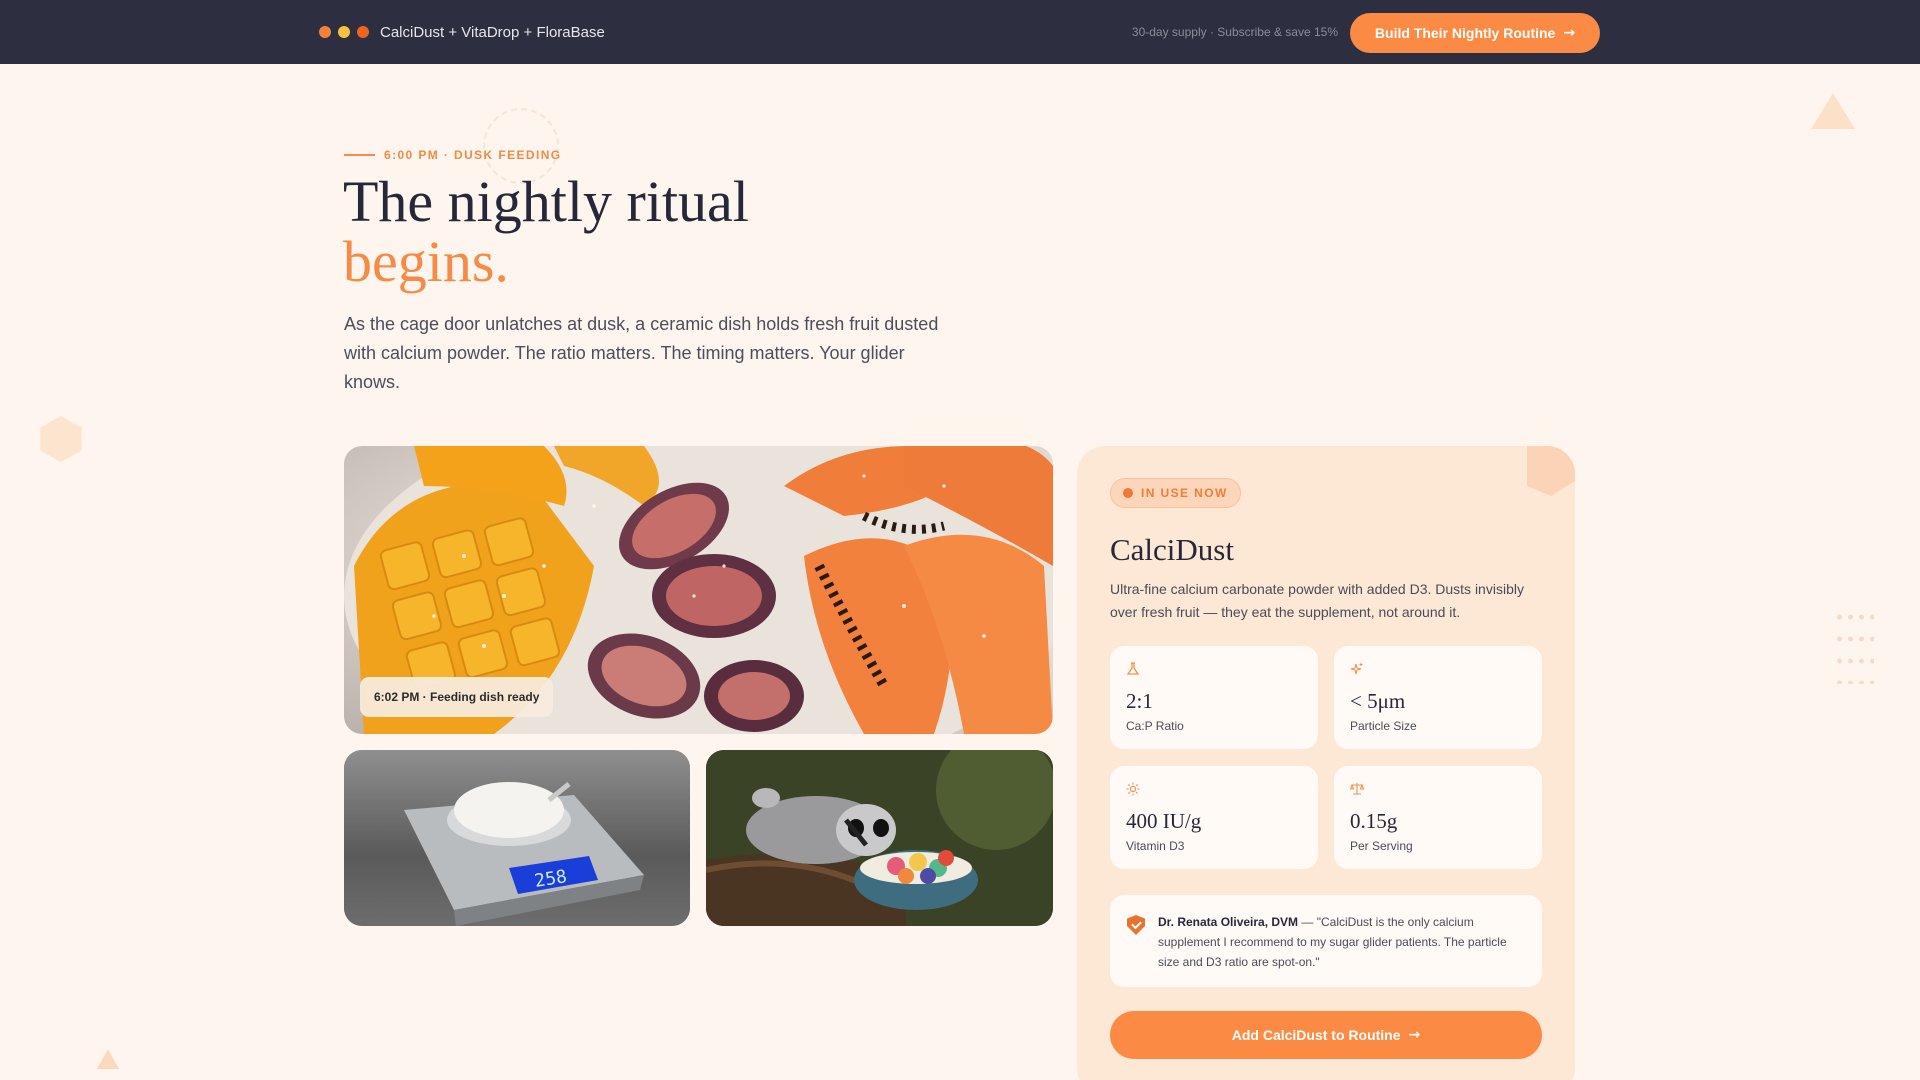 The width and height of the screenshot is (1920, 1080). Describe the element at coordinates (1155, 846) in the screenshot. I see `stat-label: Vitamin D3` at that location.